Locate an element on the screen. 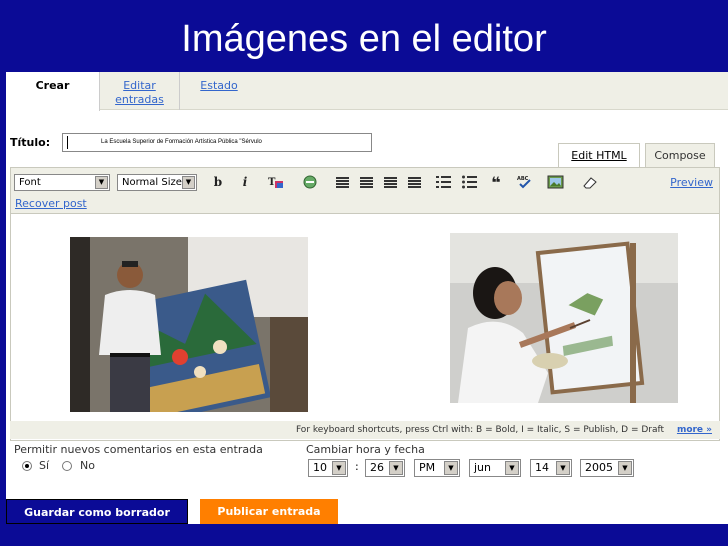  spellcheck-icon: ABC is located at coordinates (524, 182).